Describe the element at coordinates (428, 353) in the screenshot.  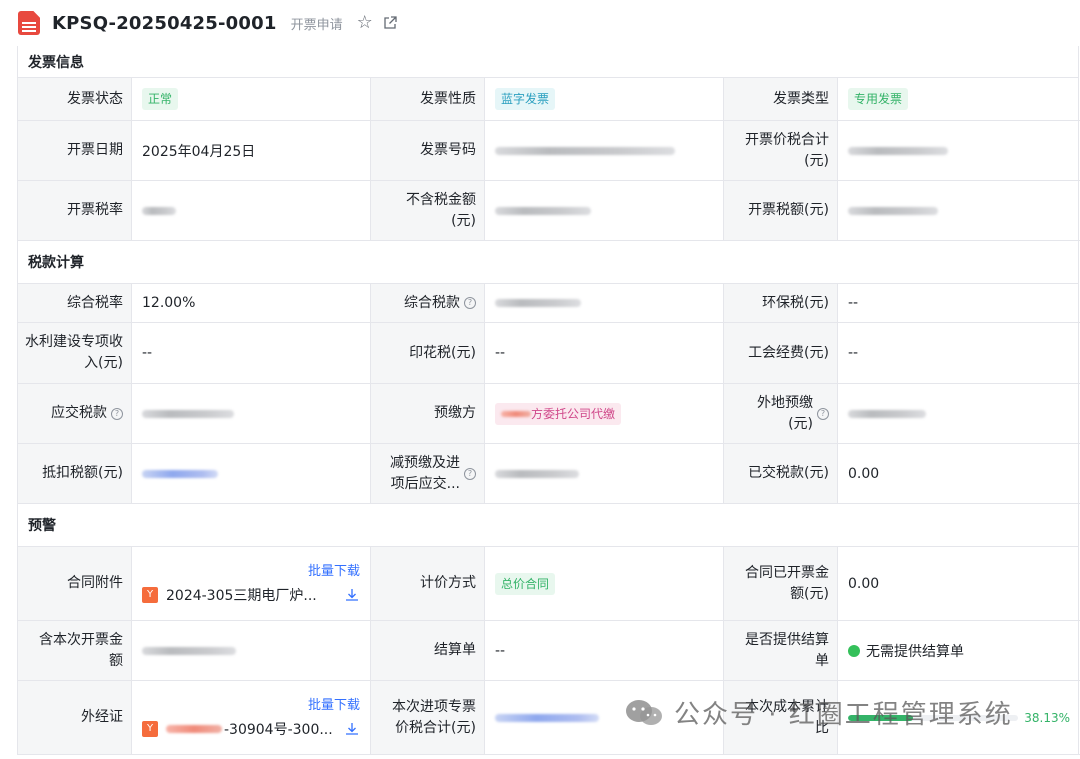
I see `label-stamp-tax: 印花税(元)` at that location.